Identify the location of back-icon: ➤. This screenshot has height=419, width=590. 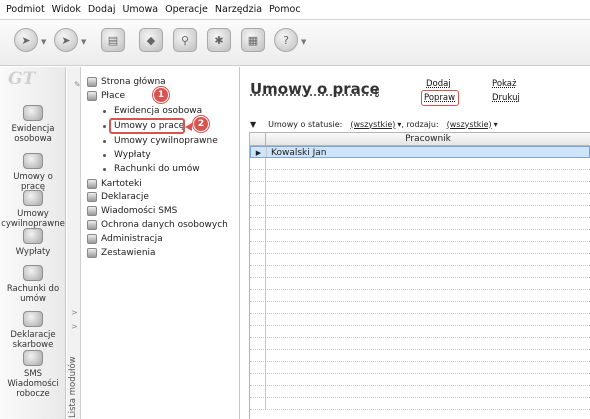
(26, 40).